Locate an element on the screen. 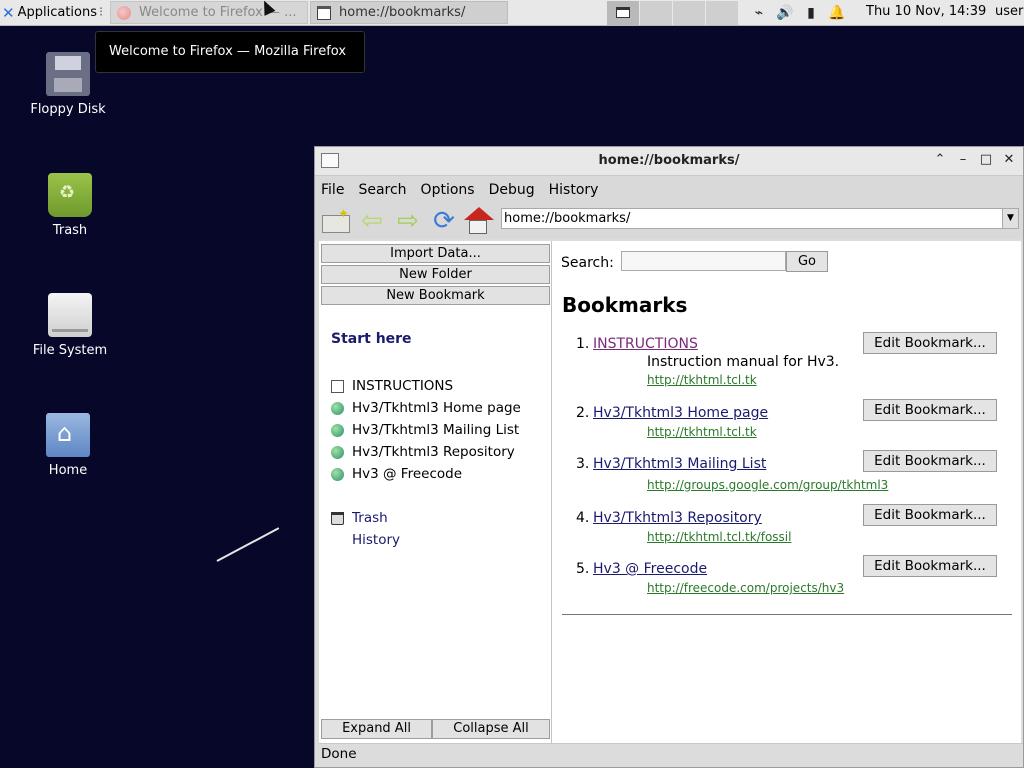  tree-item-freecode: Hv3 @ Freecode is located at coordinates (426, 474).